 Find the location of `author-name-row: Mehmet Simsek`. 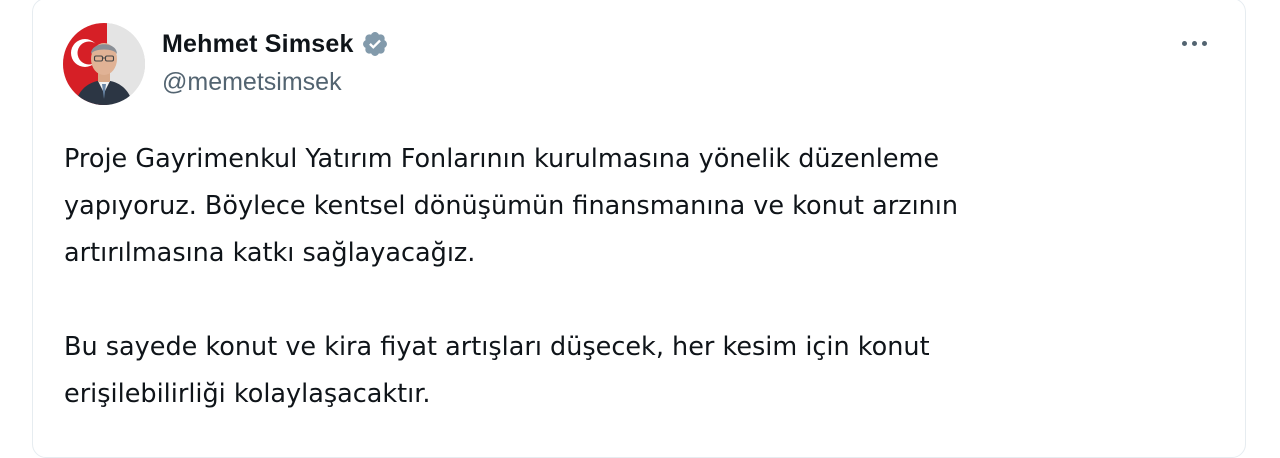

author-name-row: Mehmet Simsek is located at coordinates (275, 44).